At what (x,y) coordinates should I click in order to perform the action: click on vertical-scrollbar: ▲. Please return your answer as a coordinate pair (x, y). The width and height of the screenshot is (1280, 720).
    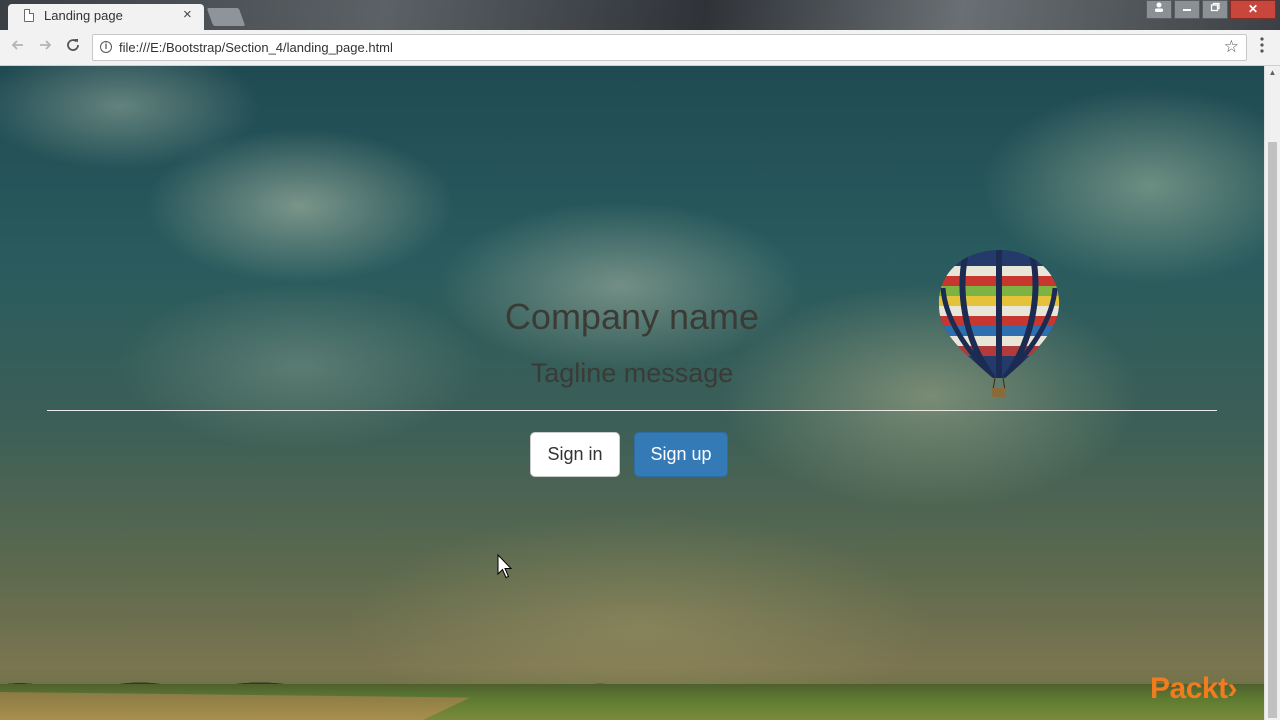
    Looking at the image, I should click on (1272, 393).